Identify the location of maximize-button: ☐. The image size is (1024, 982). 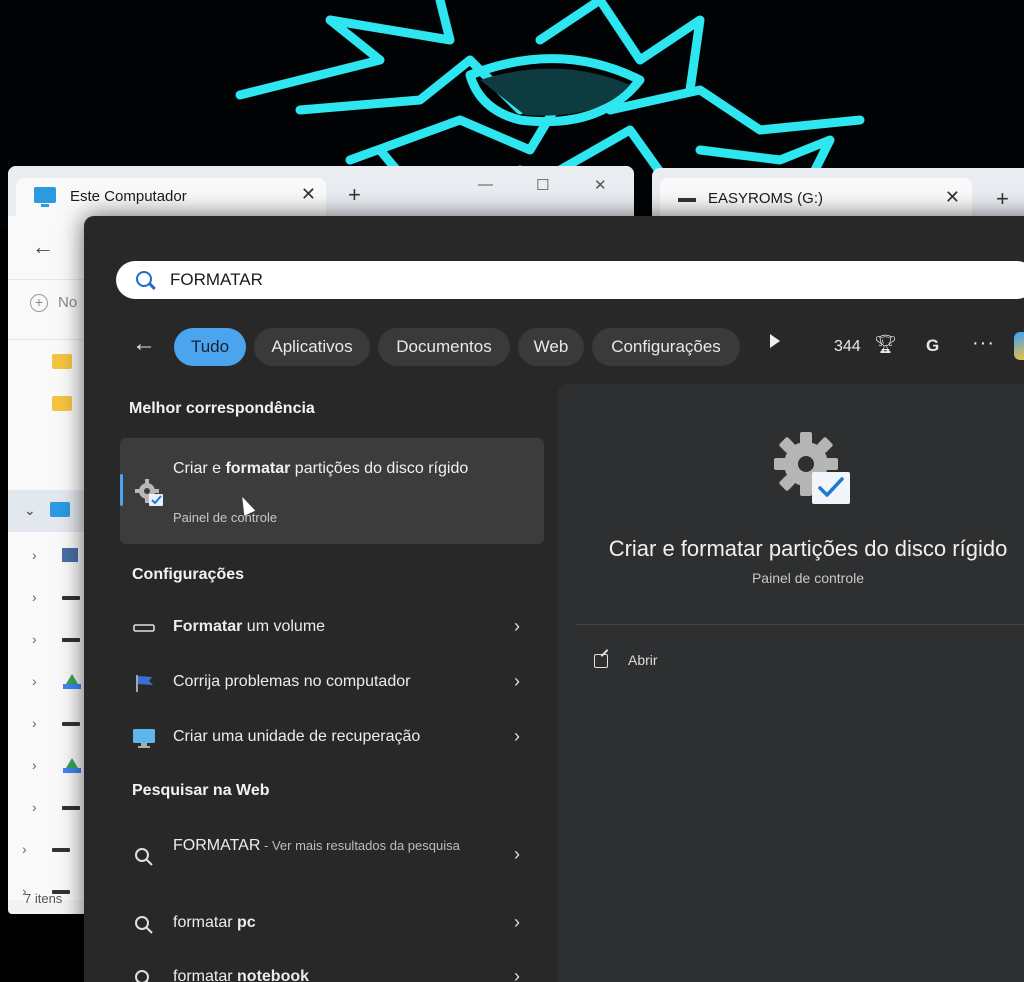
(542, 185).